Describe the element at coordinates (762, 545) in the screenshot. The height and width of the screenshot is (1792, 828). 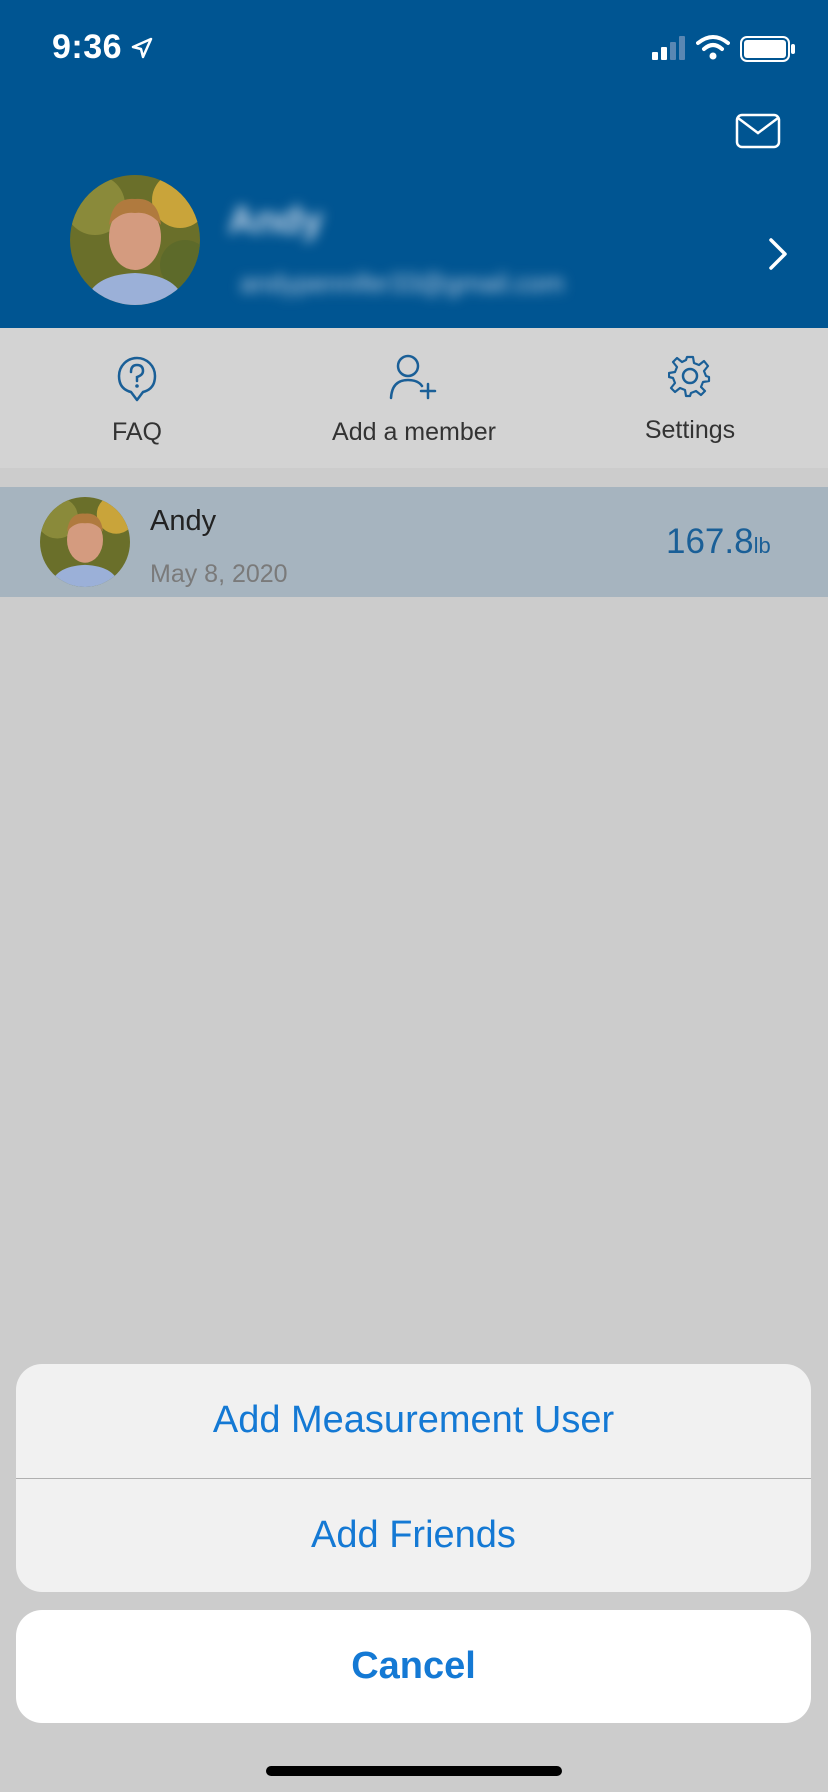
I see `weight-unit: lb` at that location.